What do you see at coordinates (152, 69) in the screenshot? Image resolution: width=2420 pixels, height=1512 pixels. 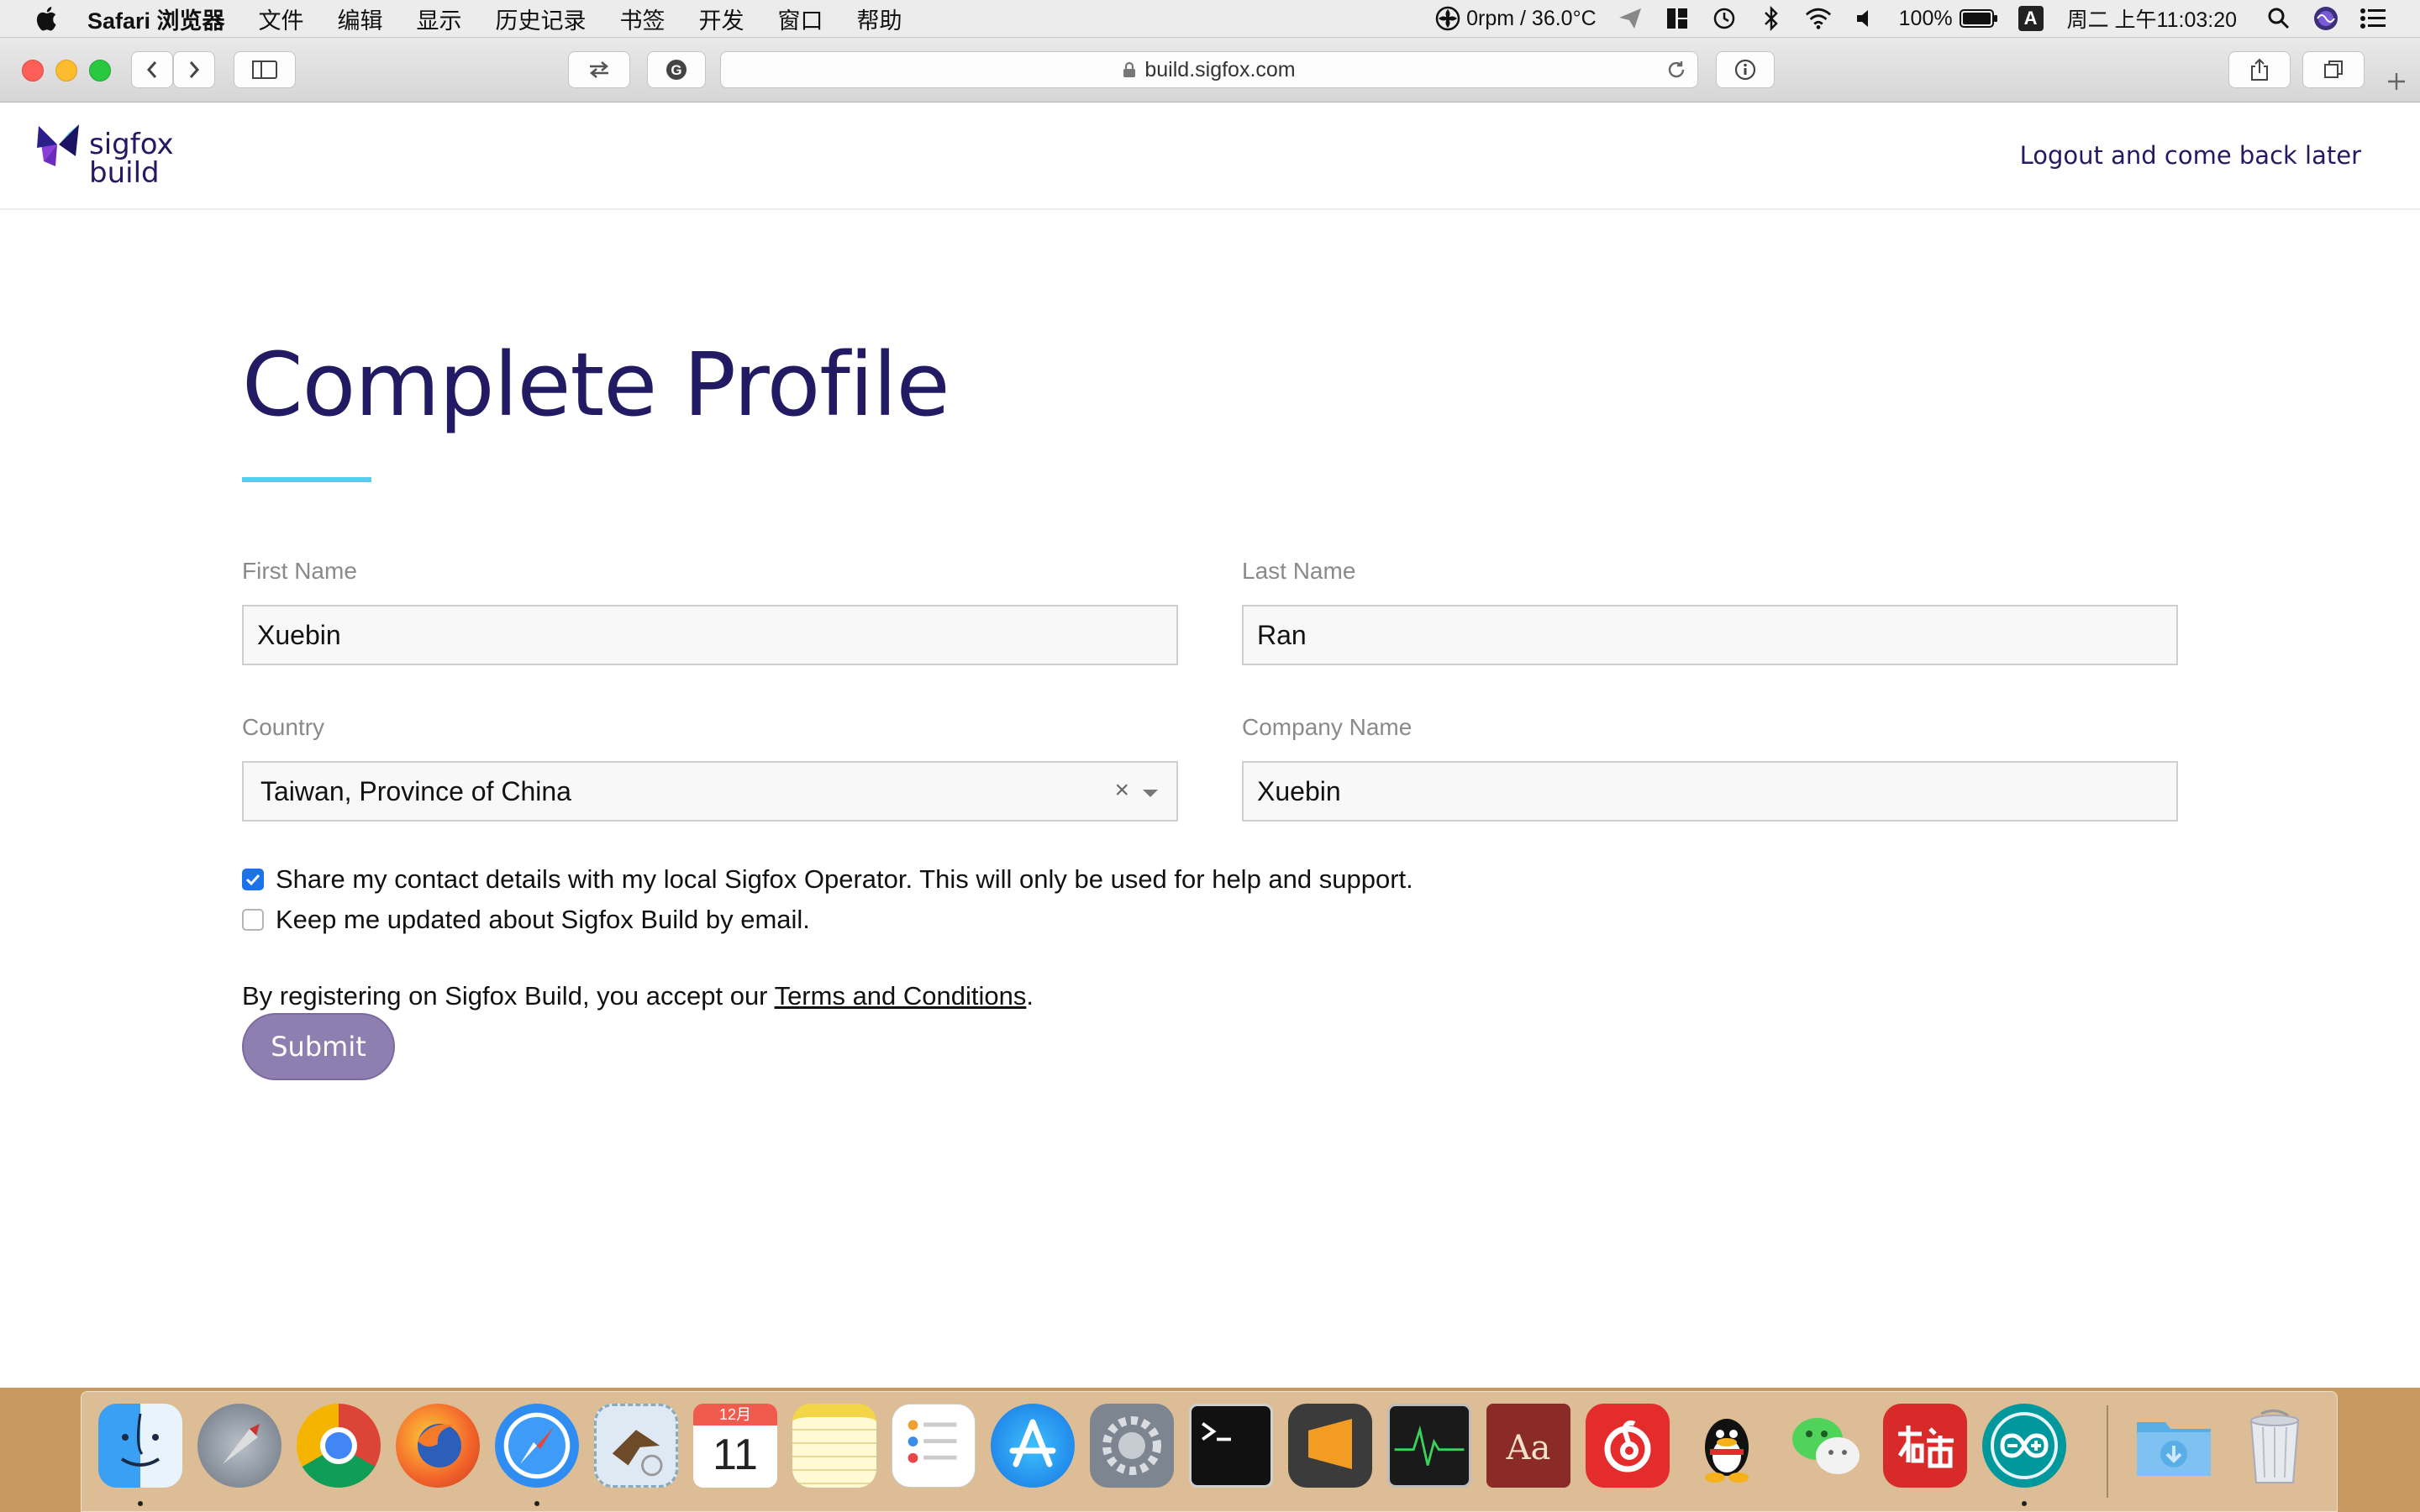 I see `back-button` at bounding box center [152, 69].